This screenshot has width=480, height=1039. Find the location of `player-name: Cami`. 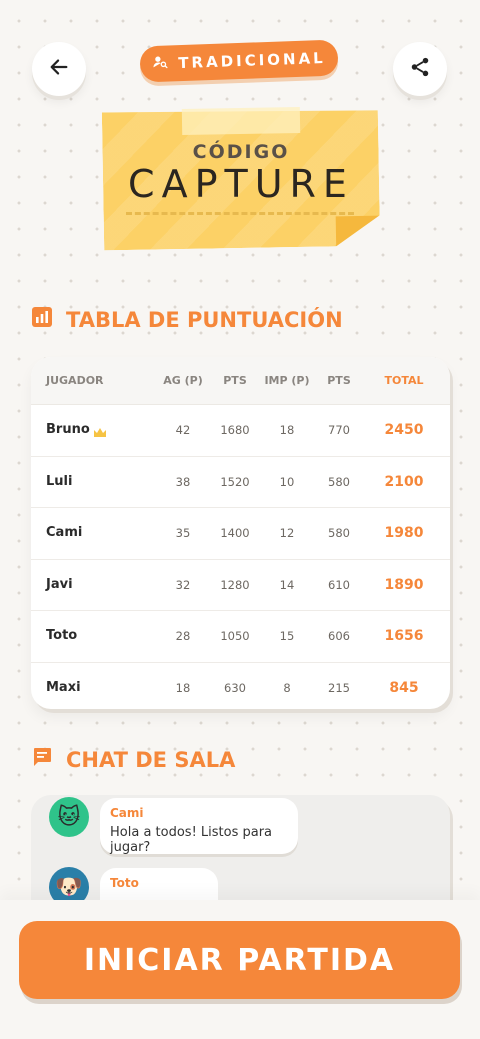

player-name: Cami is located at coordinates (64, 532).